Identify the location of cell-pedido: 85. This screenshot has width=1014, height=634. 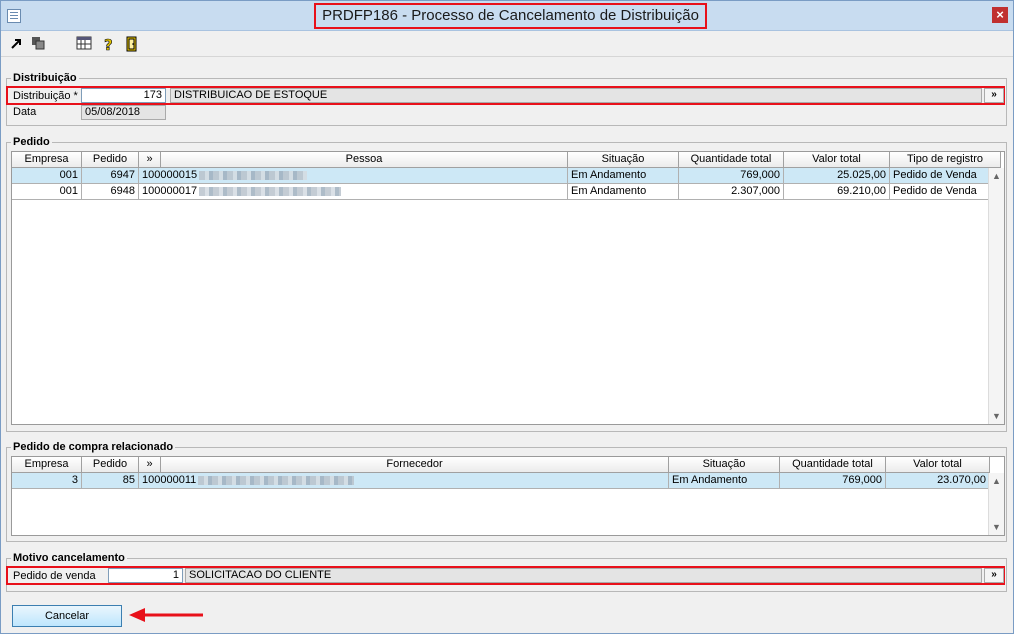
(110, 481).